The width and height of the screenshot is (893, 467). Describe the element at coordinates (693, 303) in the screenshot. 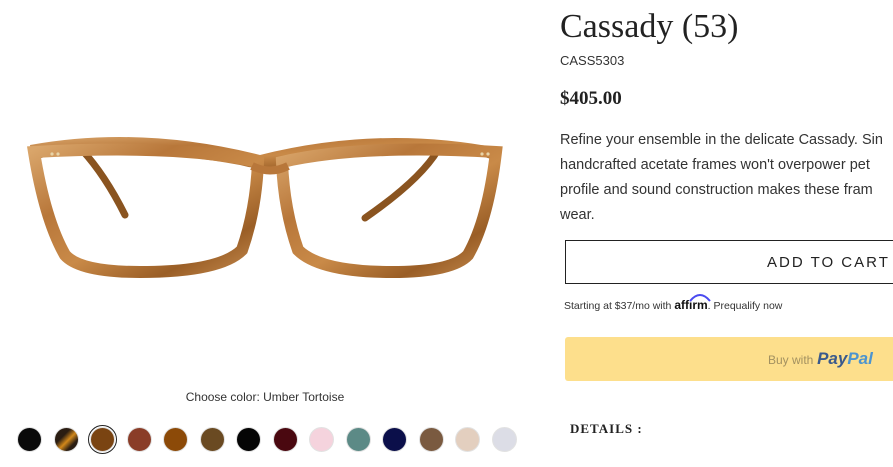

I see `affirm-logo: affirm` at that location.